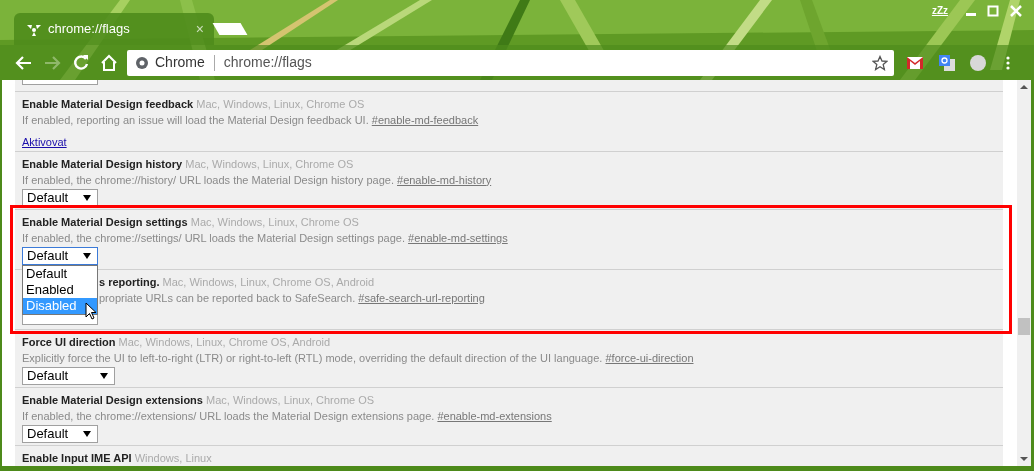 Image resolution: width=1034 pixels, height=471 pixels. What do you see at coordinates (978, 62) in the screenshot?
I see `extension-circle-icon` at bounding box center [978, 62].